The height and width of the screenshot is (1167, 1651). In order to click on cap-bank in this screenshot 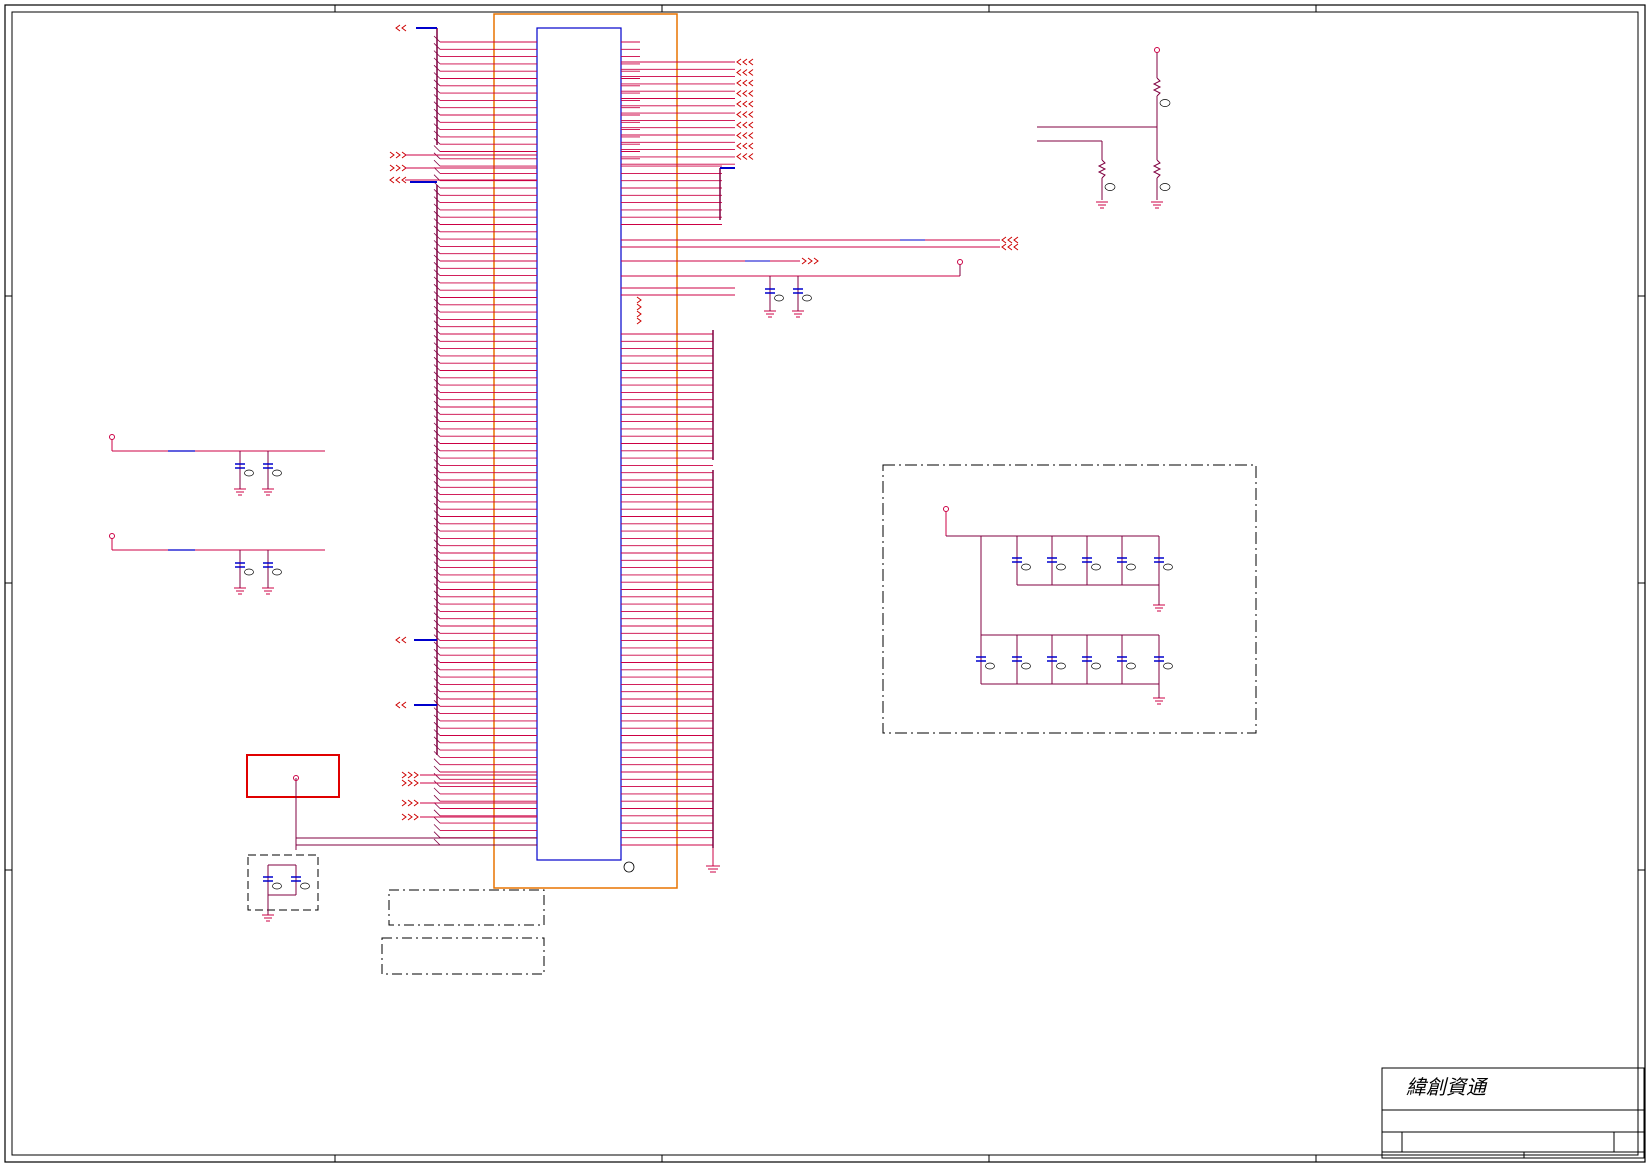, I will do `click(1058, 605)`.